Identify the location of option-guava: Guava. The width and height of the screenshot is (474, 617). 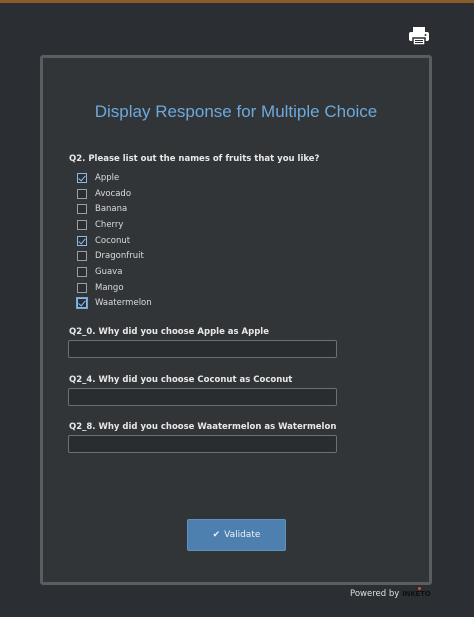
(114, 272).